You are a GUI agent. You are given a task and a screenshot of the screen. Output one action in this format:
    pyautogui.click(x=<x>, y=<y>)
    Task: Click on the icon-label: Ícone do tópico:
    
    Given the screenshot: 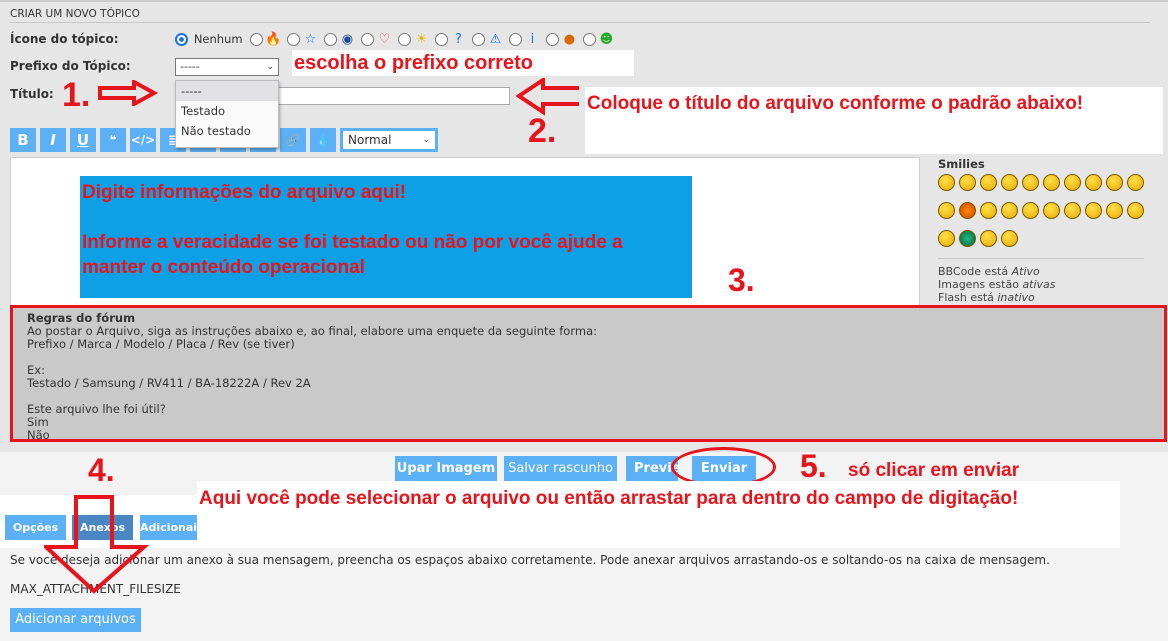 What is the action you would take?
    pyautogui.click(x=64, y=39)
    